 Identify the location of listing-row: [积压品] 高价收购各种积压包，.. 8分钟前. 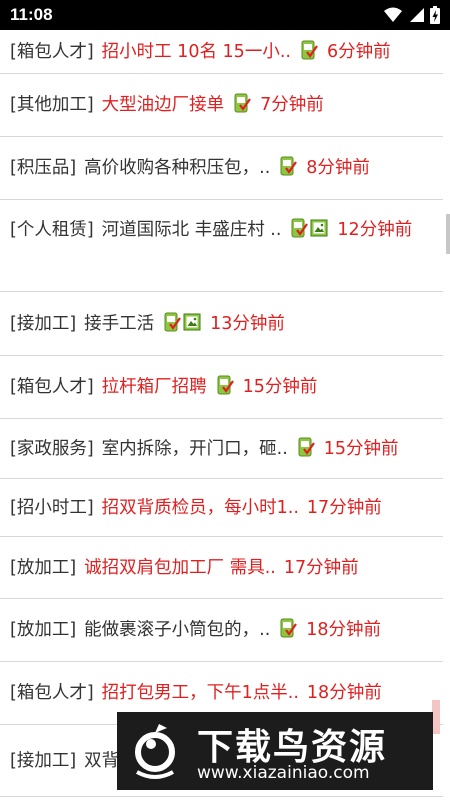
(221, 168).